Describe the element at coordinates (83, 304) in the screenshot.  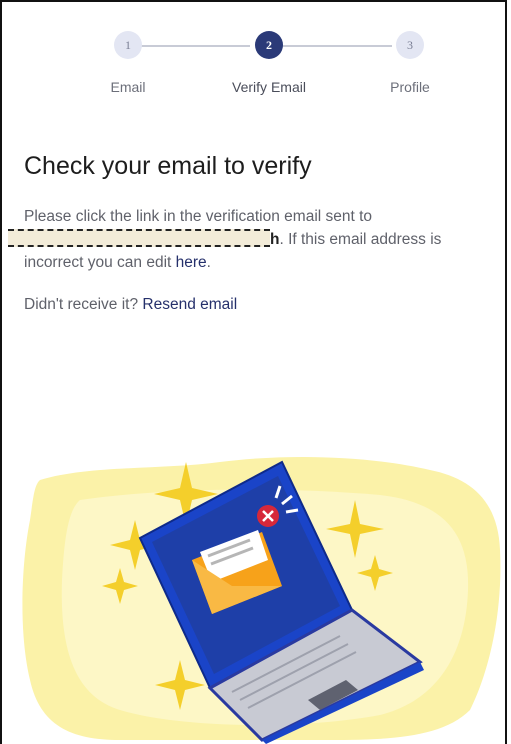
I see `resend-prompt: Didn't receive it?` at that location.